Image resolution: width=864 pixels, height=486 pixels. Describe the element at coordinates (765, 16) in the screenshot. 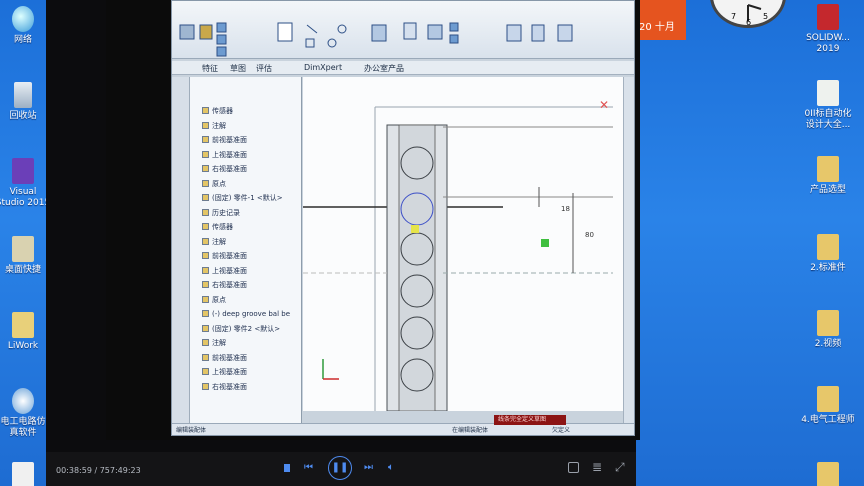

I see `svg-text: 5` at that location.